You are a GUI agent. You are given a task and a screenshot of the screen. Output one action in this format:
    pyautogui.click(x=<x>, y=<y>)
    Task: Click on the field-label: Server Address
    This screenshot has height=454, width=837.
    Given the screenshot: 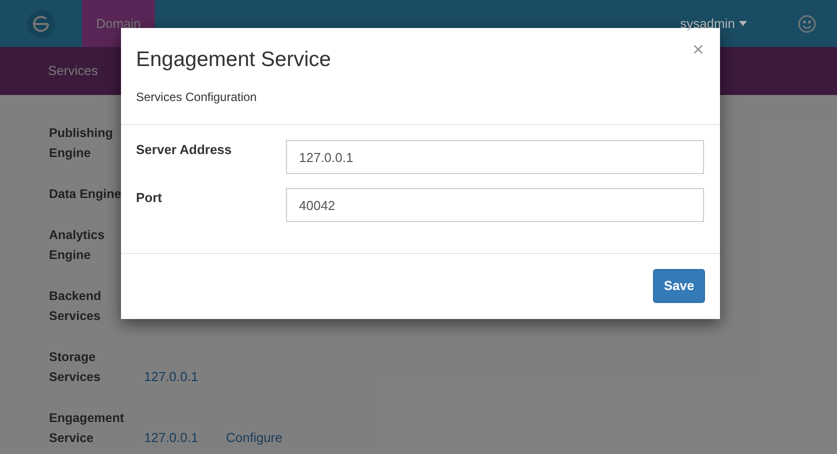 What is the action you would take?
    pyautogui.click(x=184, y=150)
    